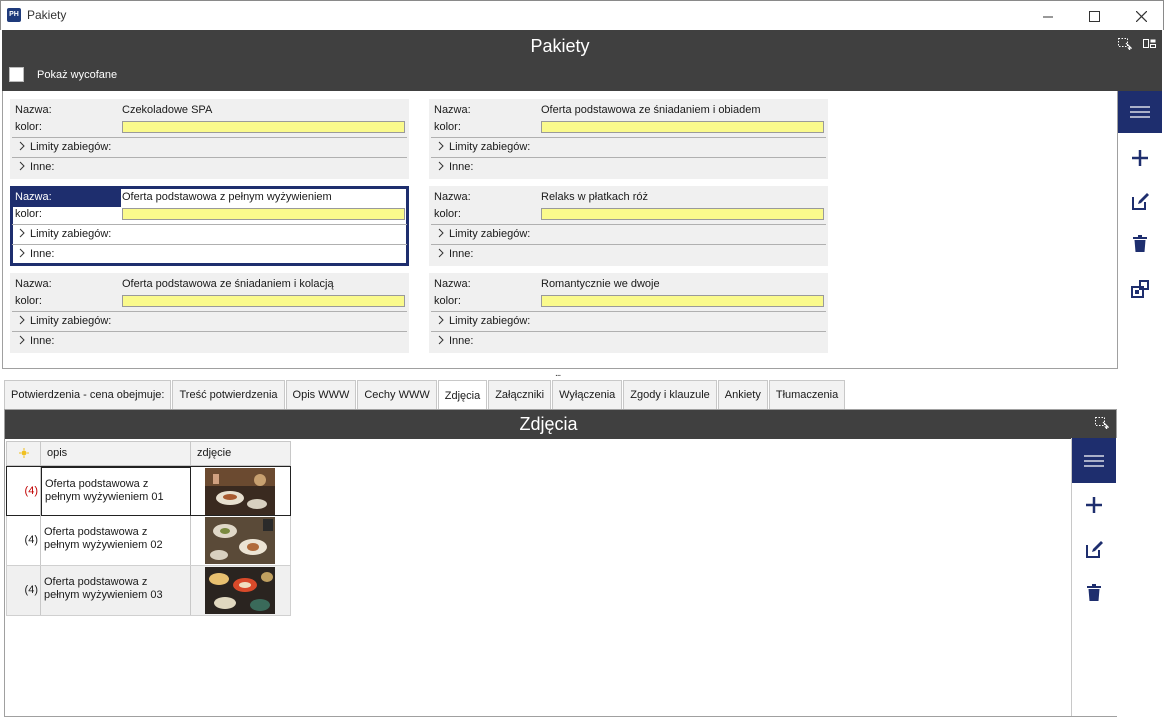 The height and width of the screenshot is (720, 1164). I want to click on packages-toolbar, so click(1140, 230).